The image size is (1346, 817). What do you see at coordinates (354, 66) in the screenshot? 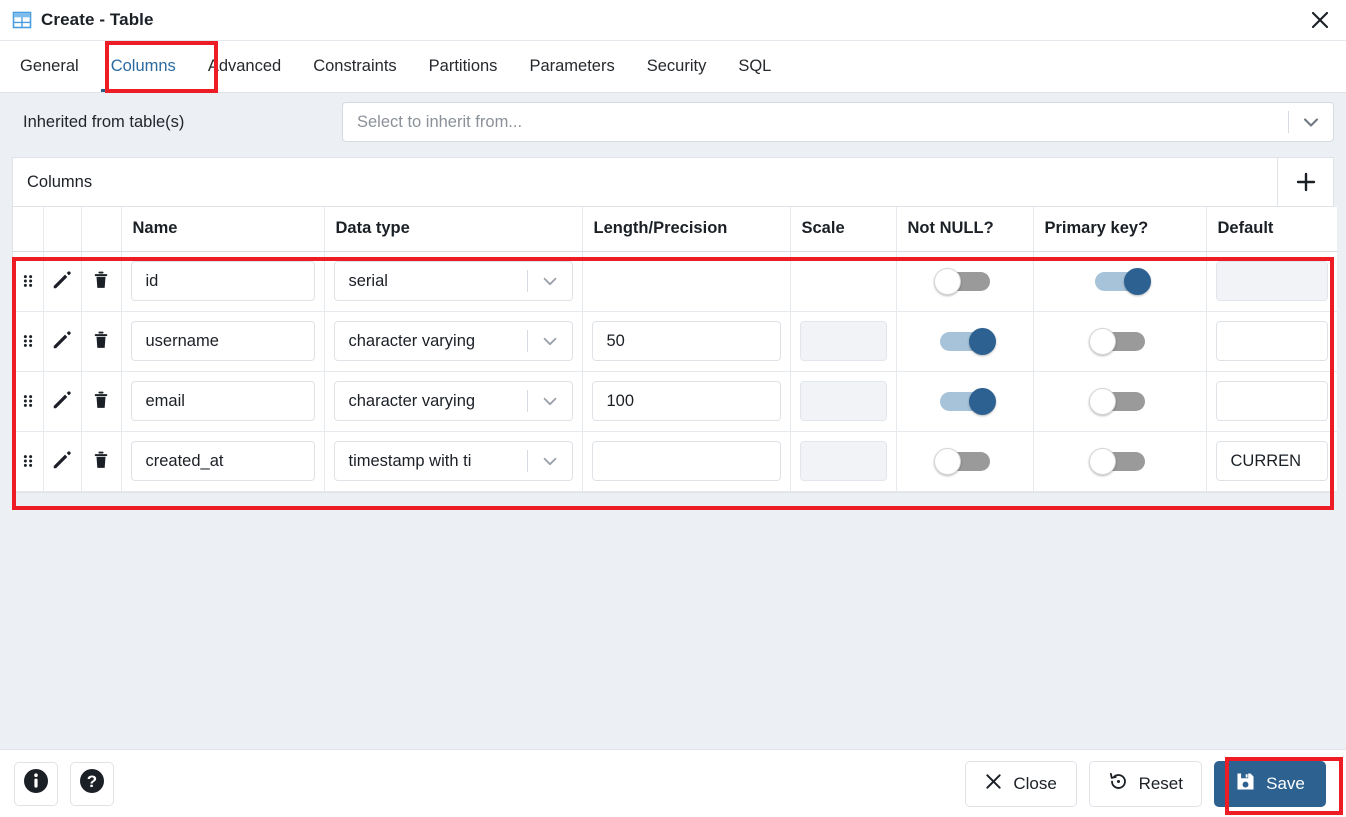
I see `tab-constraints: Constraints` at bounding box center [354, 66].